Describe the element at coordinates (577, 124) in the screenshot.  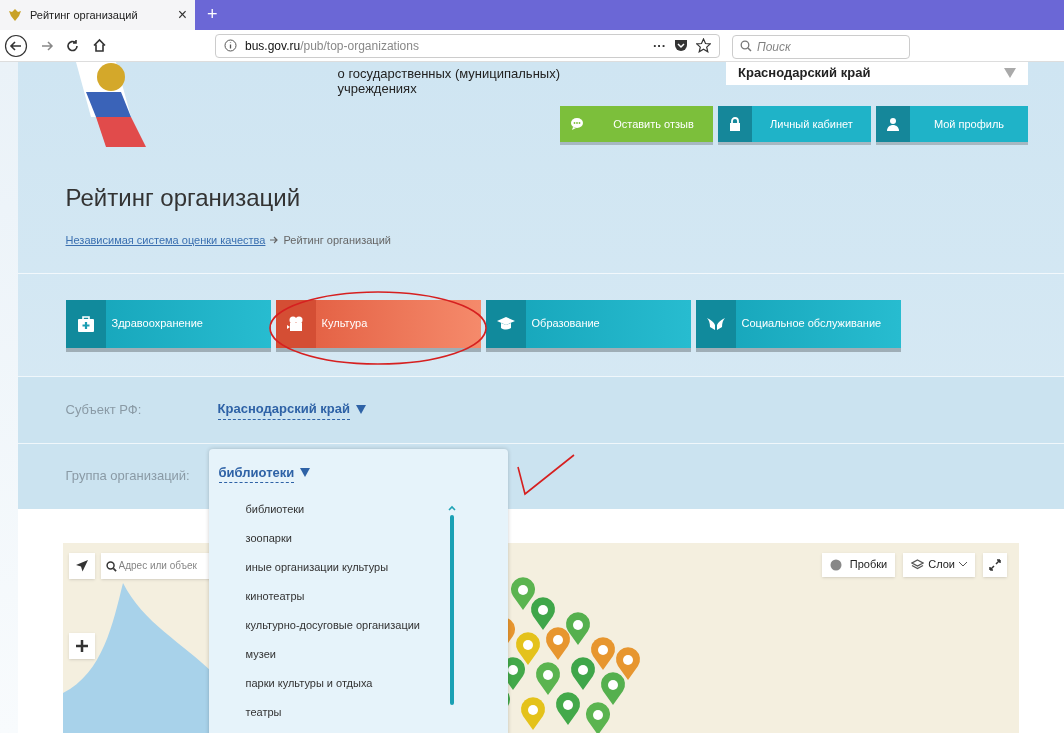
I see `chat-bubble-icon` at that location.